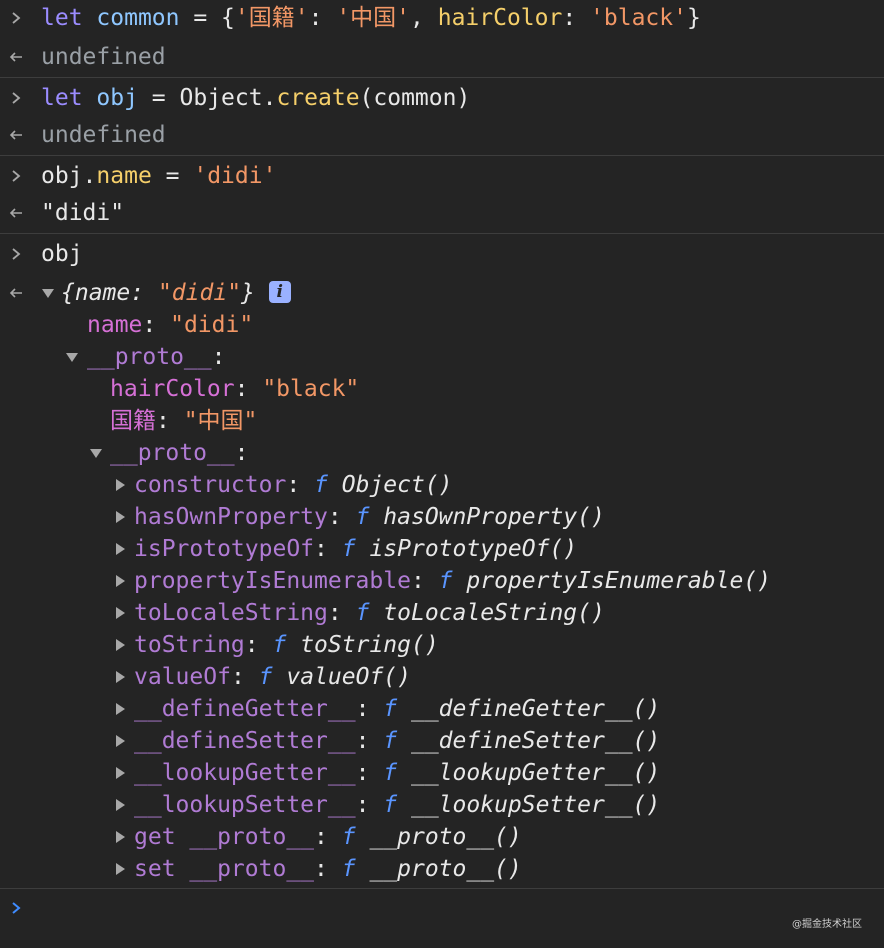  Describe the element at coordinates (369, 645) in the screenshot. I see `member-value: toString()` at that location.